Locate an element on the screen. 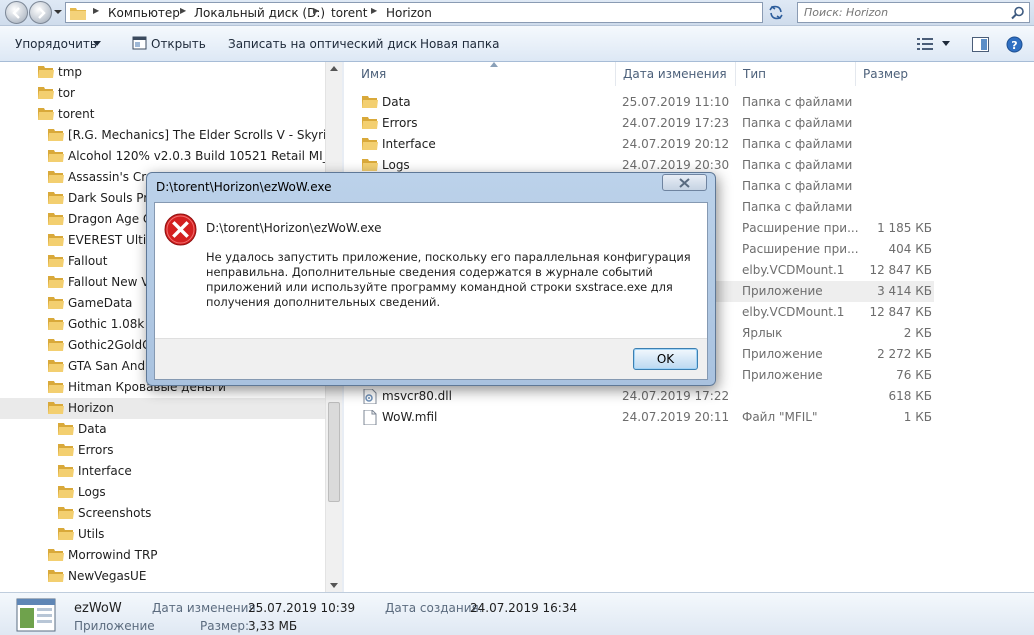 The height and width of the screenshot is (635, 1034). file-row: msvcr80.dll 24.07.2019 17:22 618 КБ is located at coordinates (646, 396).